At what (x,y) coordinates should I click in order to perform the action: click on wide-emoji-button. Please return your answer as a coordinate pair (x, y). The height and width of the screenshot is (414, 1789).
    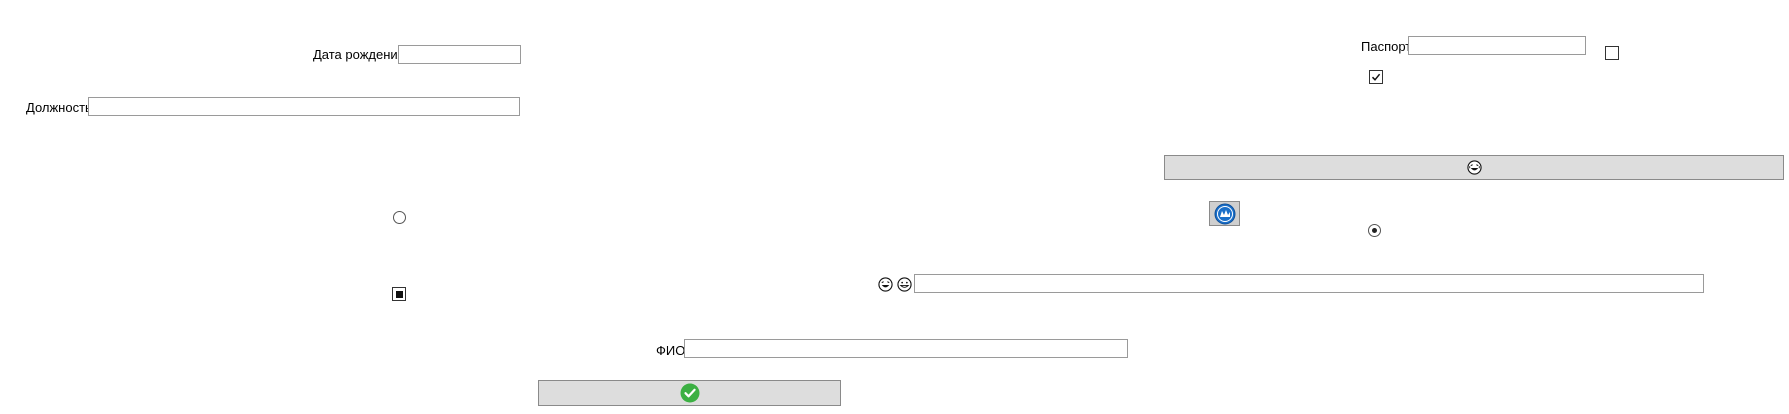
    Looking at the image, I should click on (1474, 167).